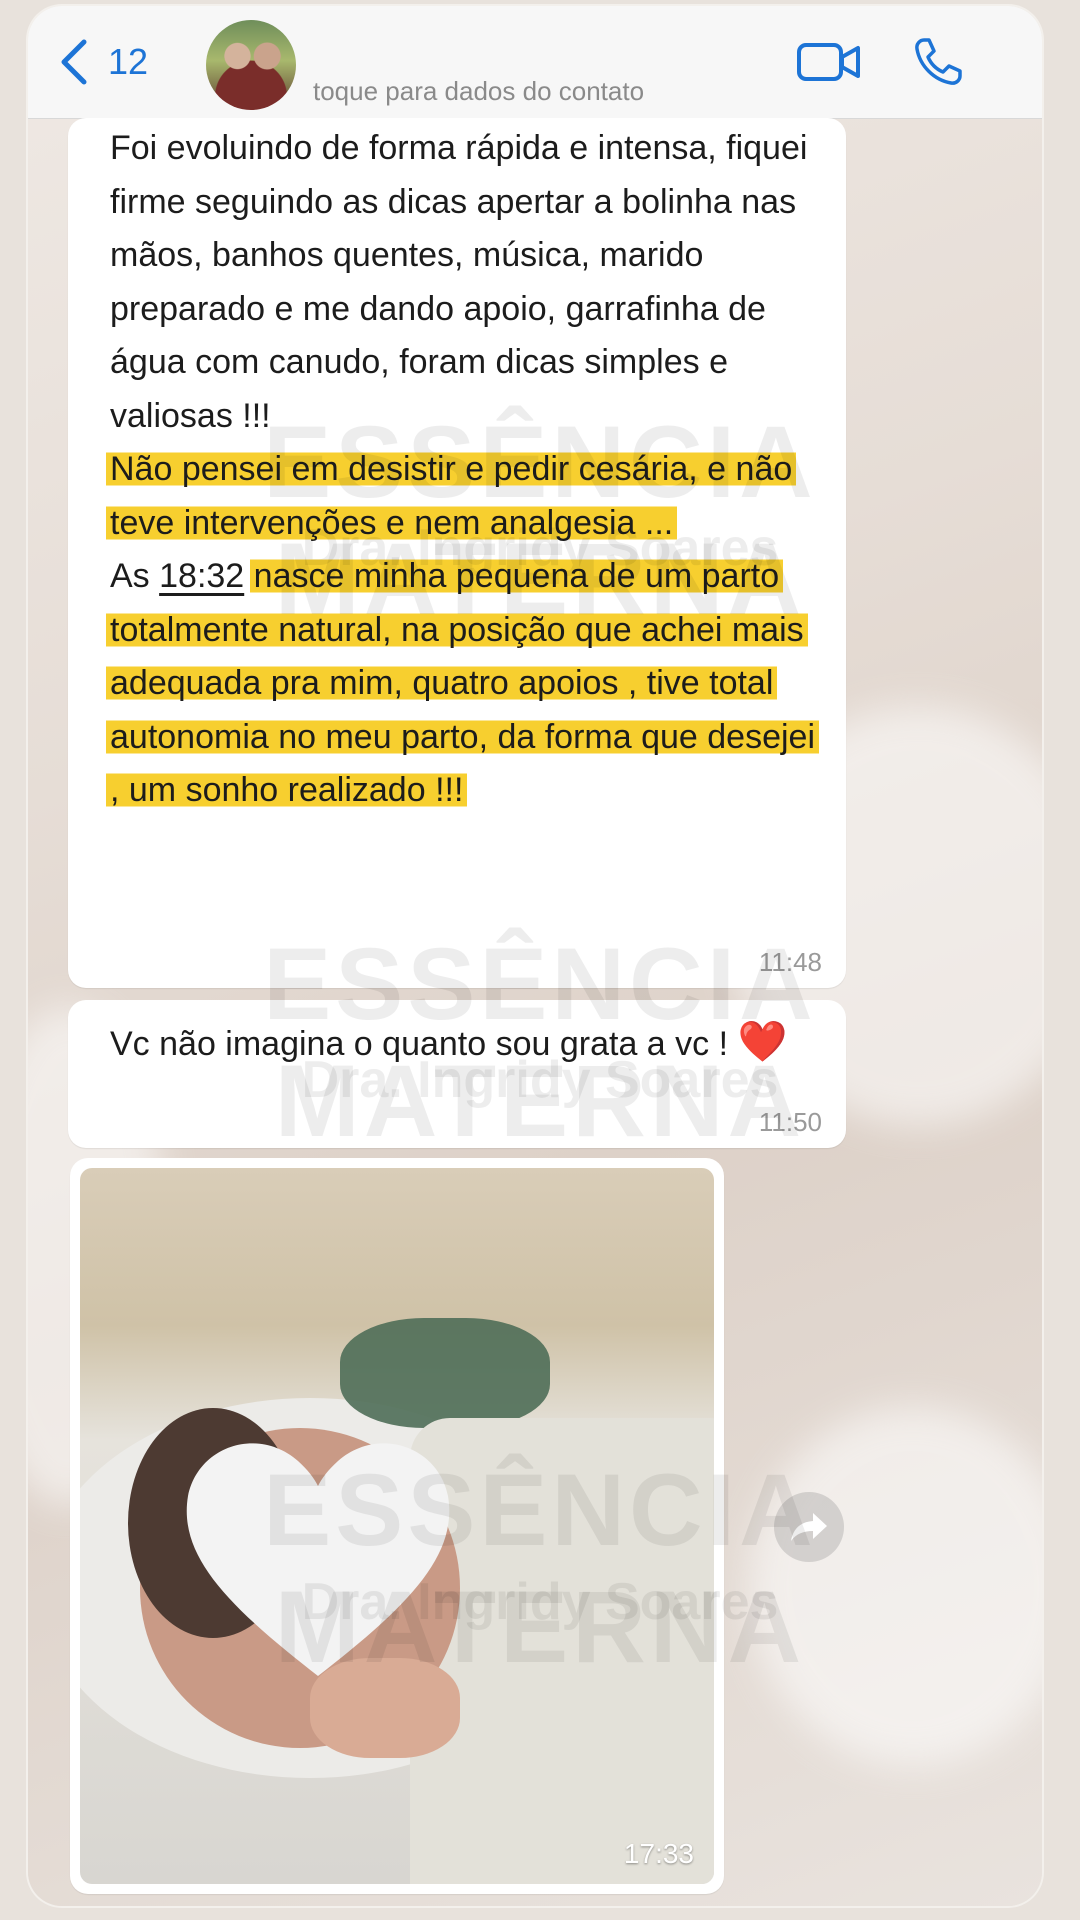  Describe the element at coordinates (201, 576) in the screenshot. I see `time-link: 18:32` at that location.